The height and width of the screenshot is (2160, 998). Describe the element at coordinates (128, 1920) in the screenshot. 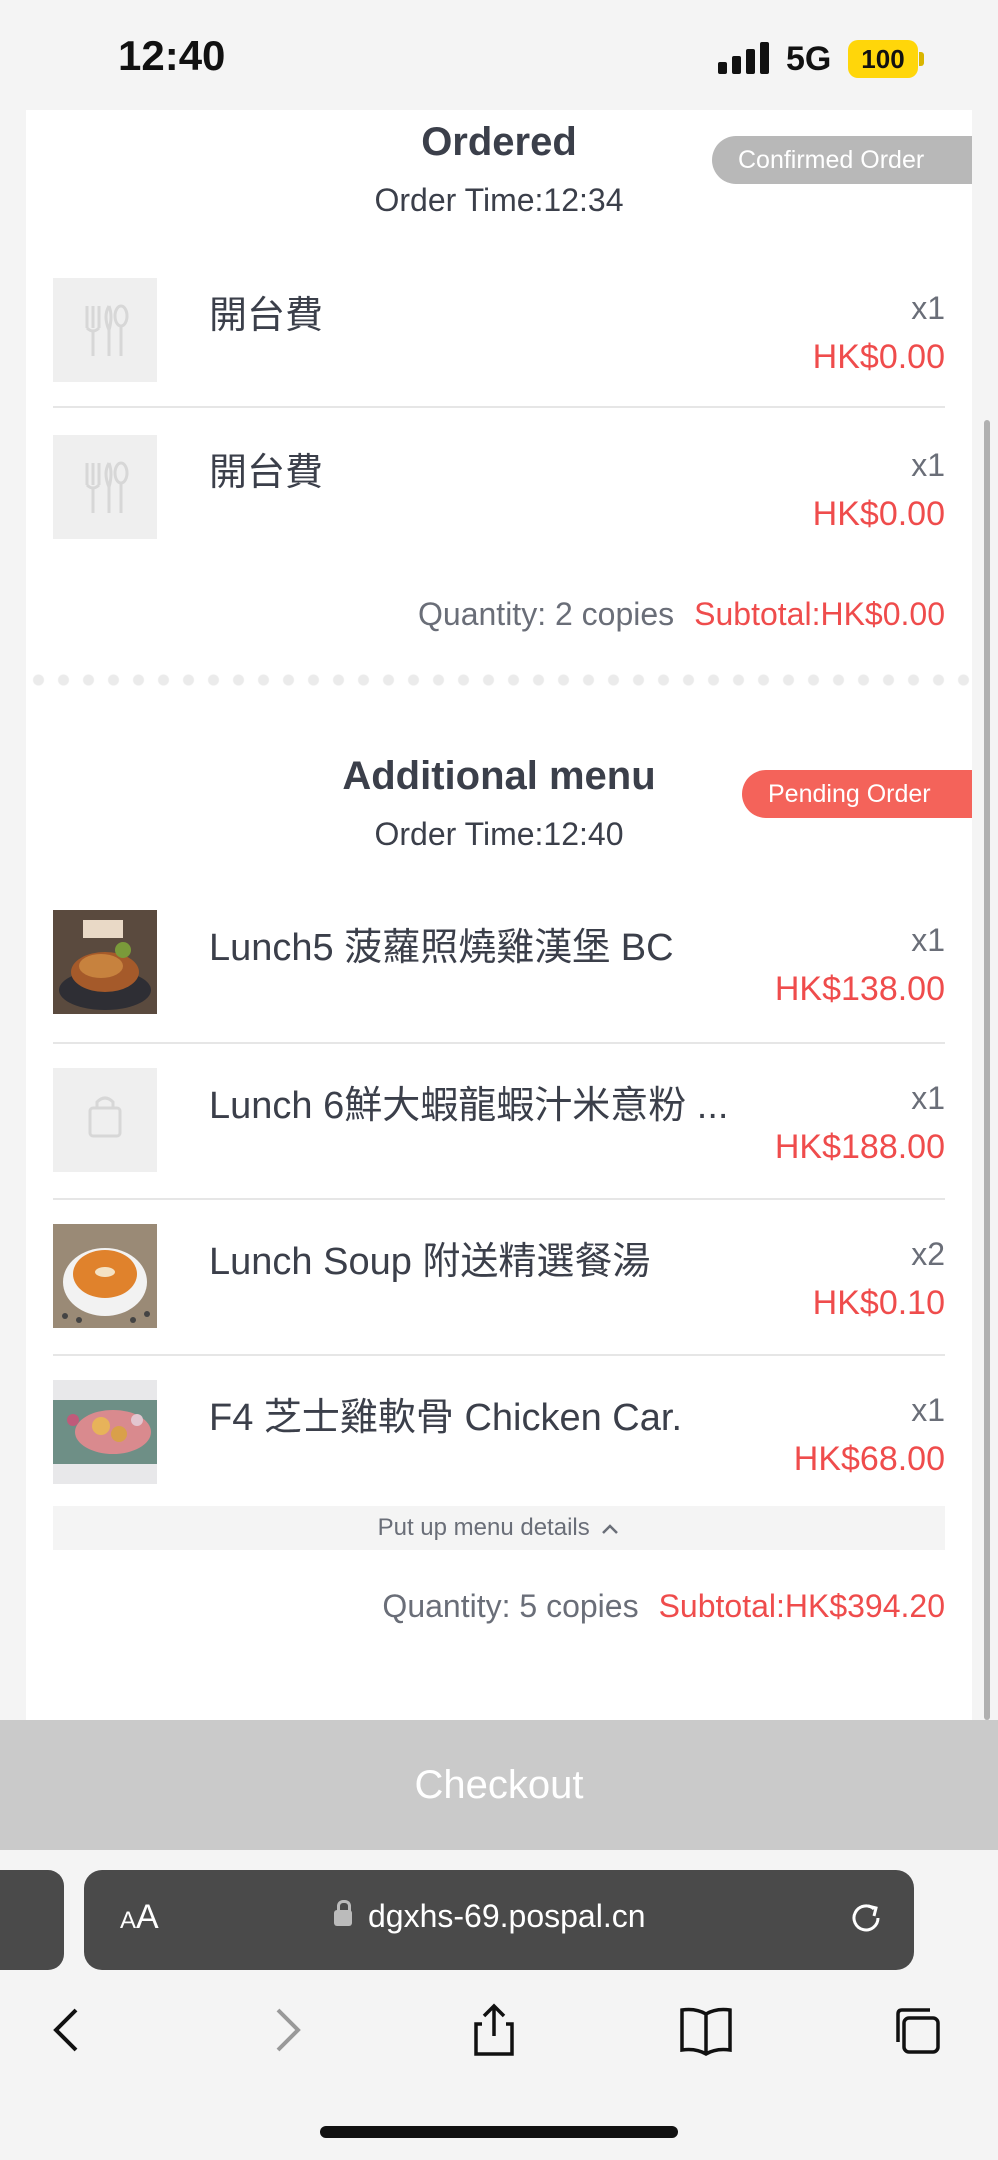

I see `aa-small: A` at that location.